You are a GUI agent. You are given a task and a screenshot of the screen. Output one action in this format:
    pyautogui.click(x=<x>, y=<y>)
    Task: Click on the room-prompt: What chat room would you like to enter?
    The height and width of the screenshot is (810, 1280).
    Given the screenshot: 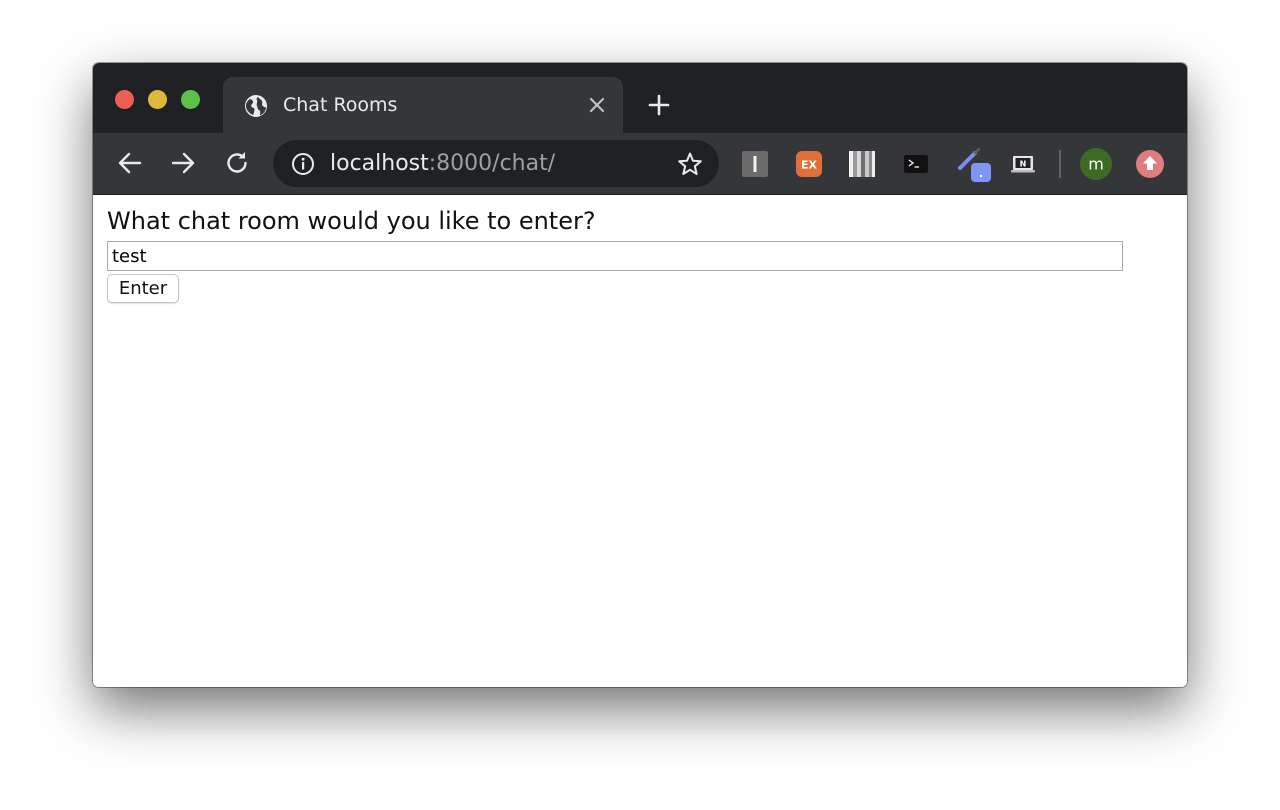 What is the action you would take?
    pyautogui.click(x=351, y=221)
    